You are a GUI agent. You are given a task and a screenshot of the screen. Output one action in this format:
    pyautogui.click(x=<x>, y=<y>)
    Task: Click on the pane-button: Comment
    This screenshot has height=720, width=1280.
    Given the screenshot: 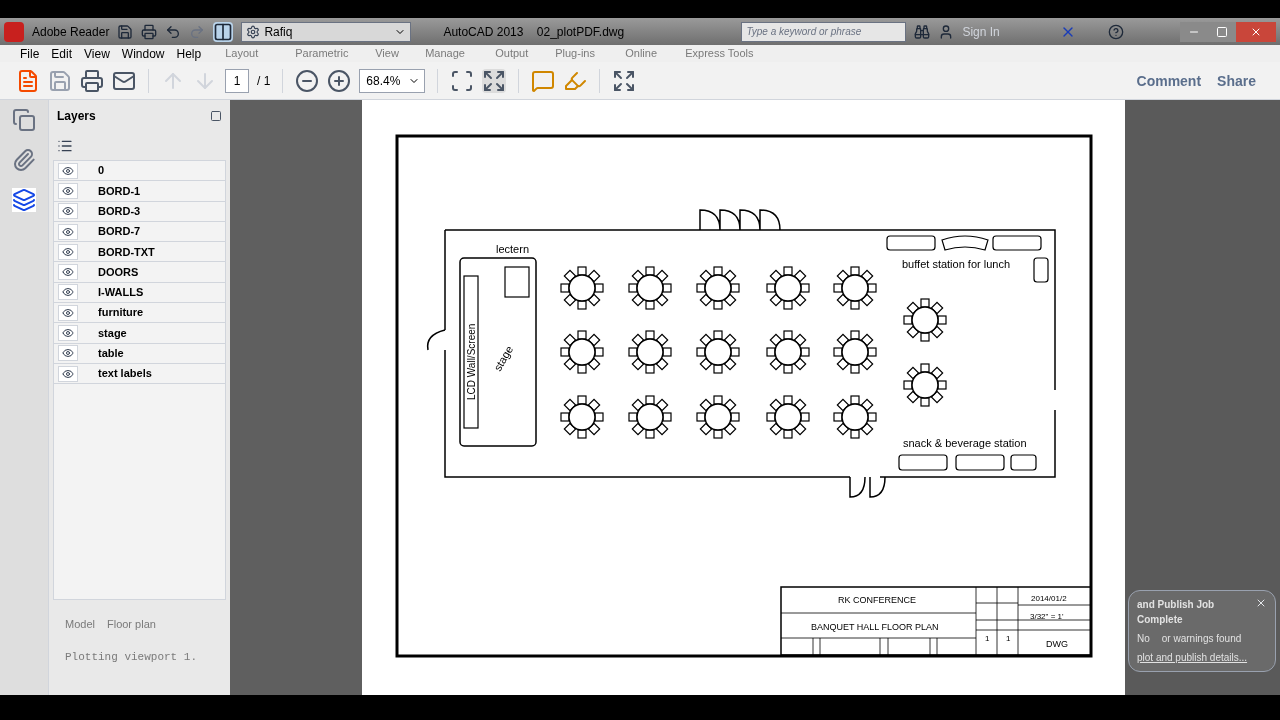 What is the action you would take?
    pyautogui.click(x=1169, y=80)
    